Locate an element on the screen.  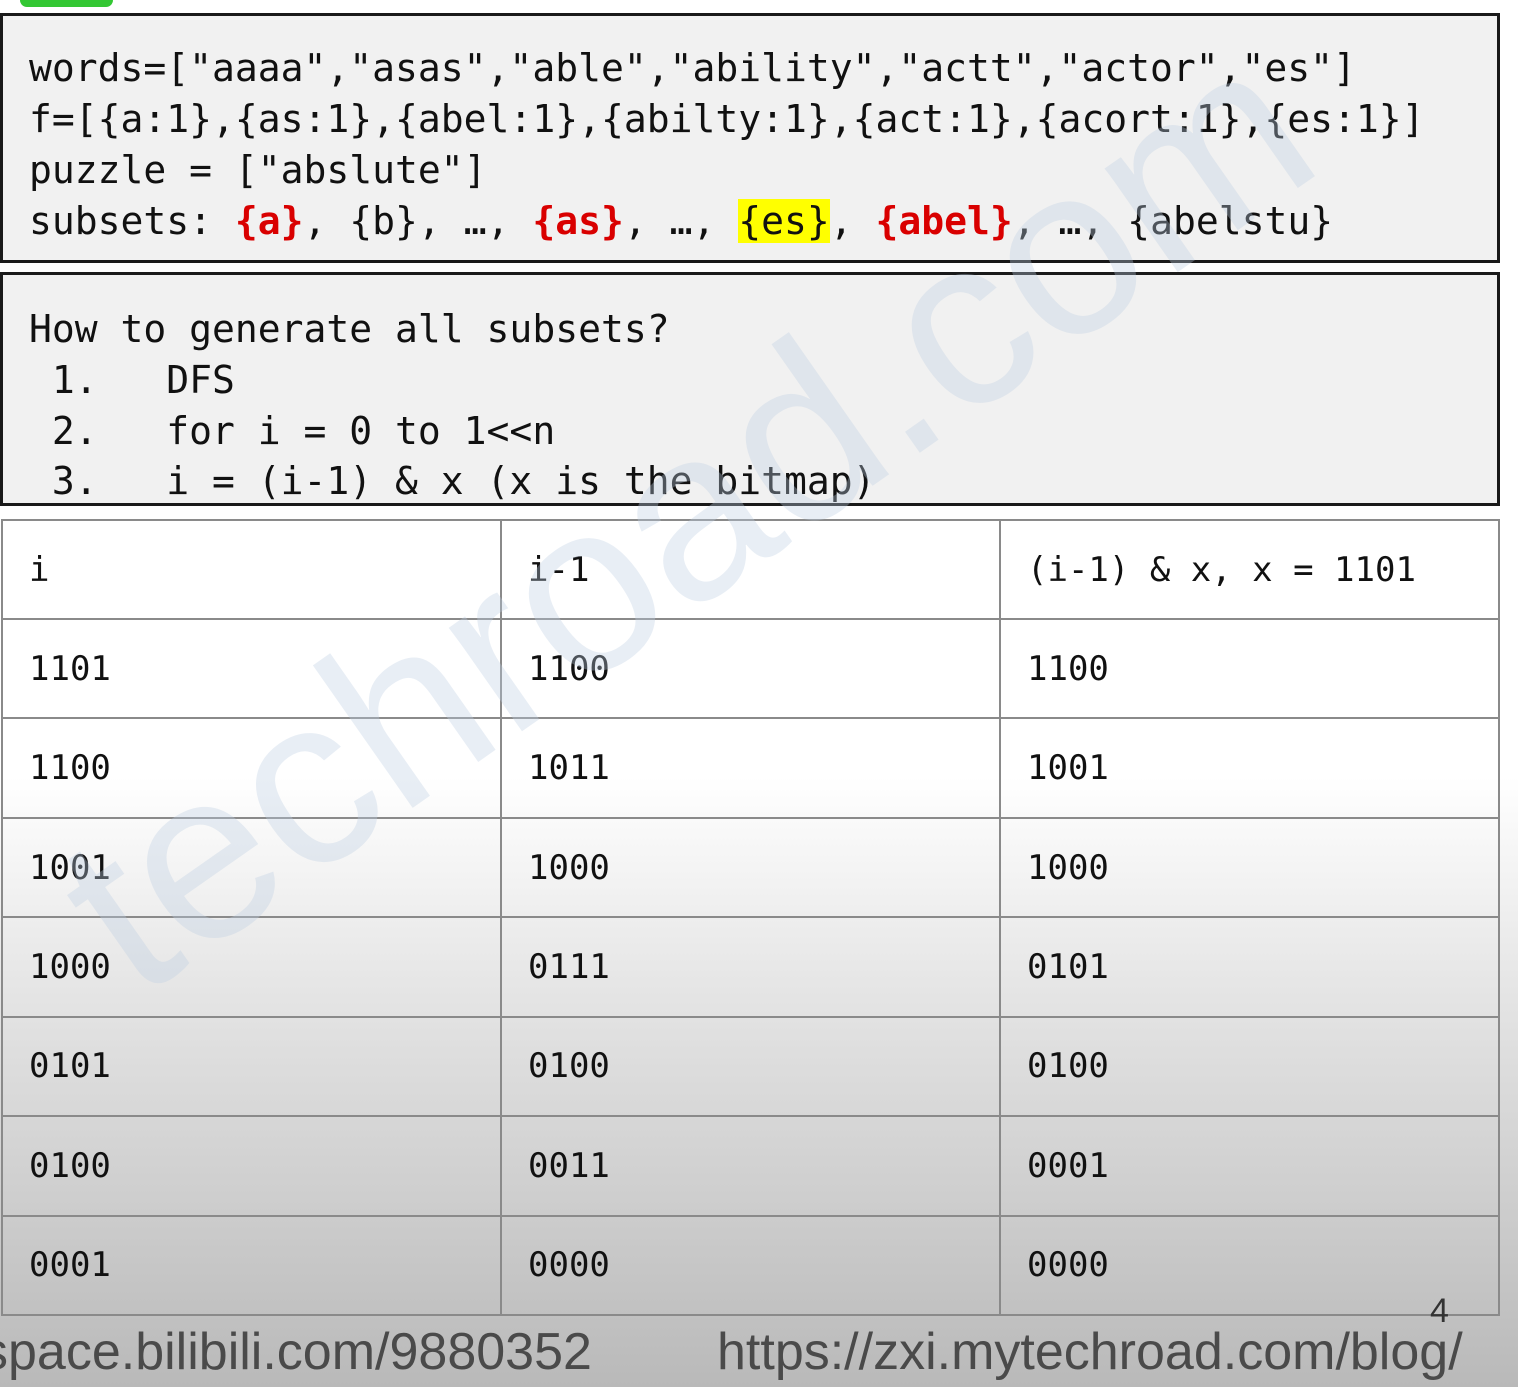
cell-and-x: 1000 is located at coordinates (1249, 867).